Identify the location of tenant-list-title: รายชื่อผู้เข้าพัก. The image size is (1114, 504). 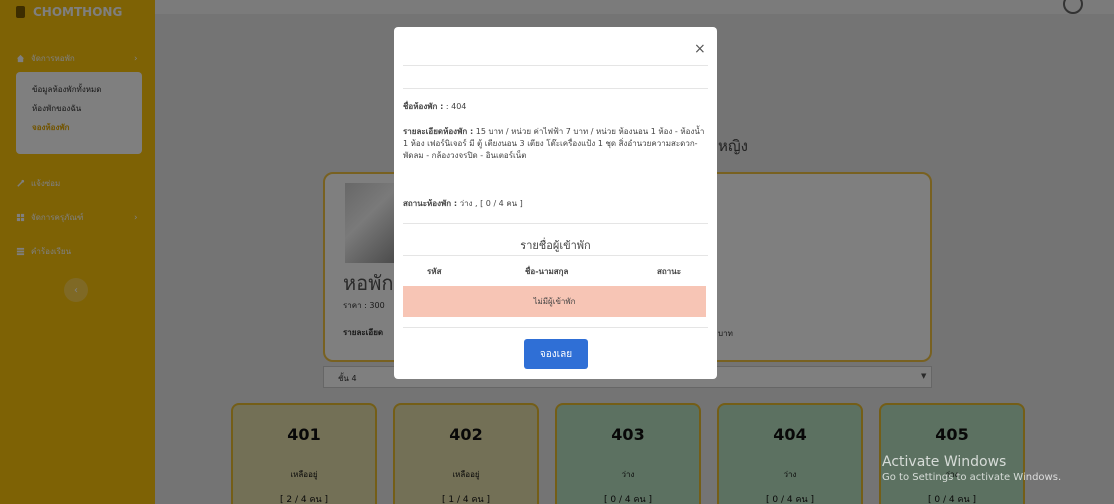
(555, 245).